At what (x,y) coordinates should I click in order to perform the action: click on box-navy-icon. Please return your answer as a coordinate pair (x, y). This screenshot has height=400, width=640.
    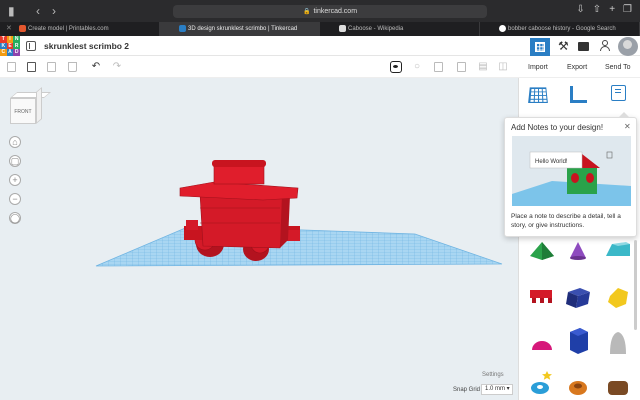
    Looking at the image, I should click on (578, 298).